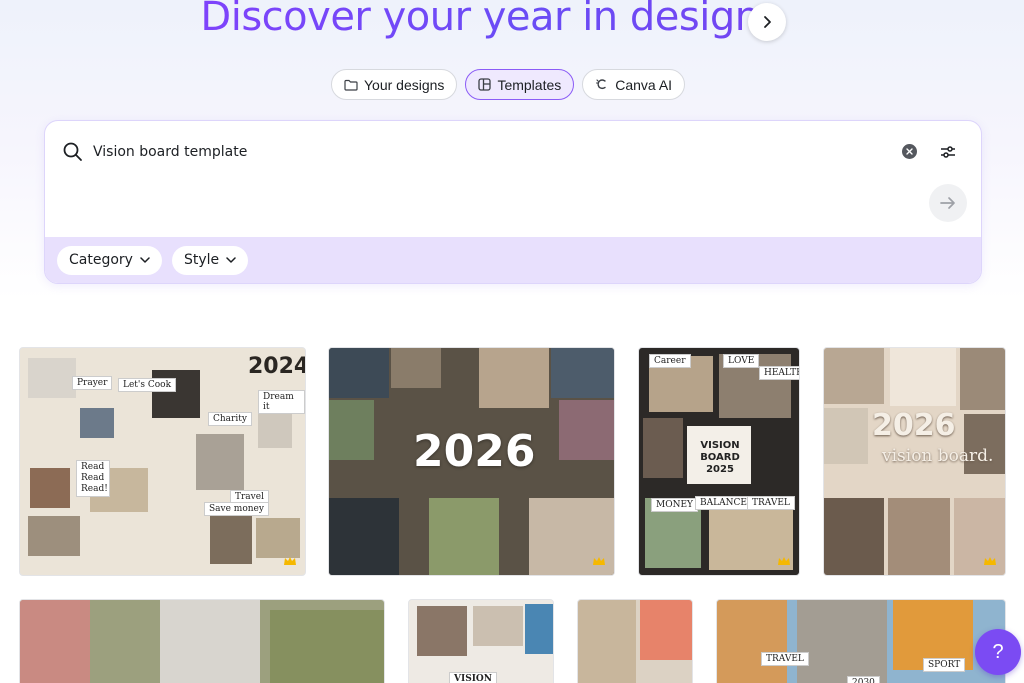  Describe the element at coordinates (473, 677) in the screenshot. I see `template-sticker: VISION` at that location.